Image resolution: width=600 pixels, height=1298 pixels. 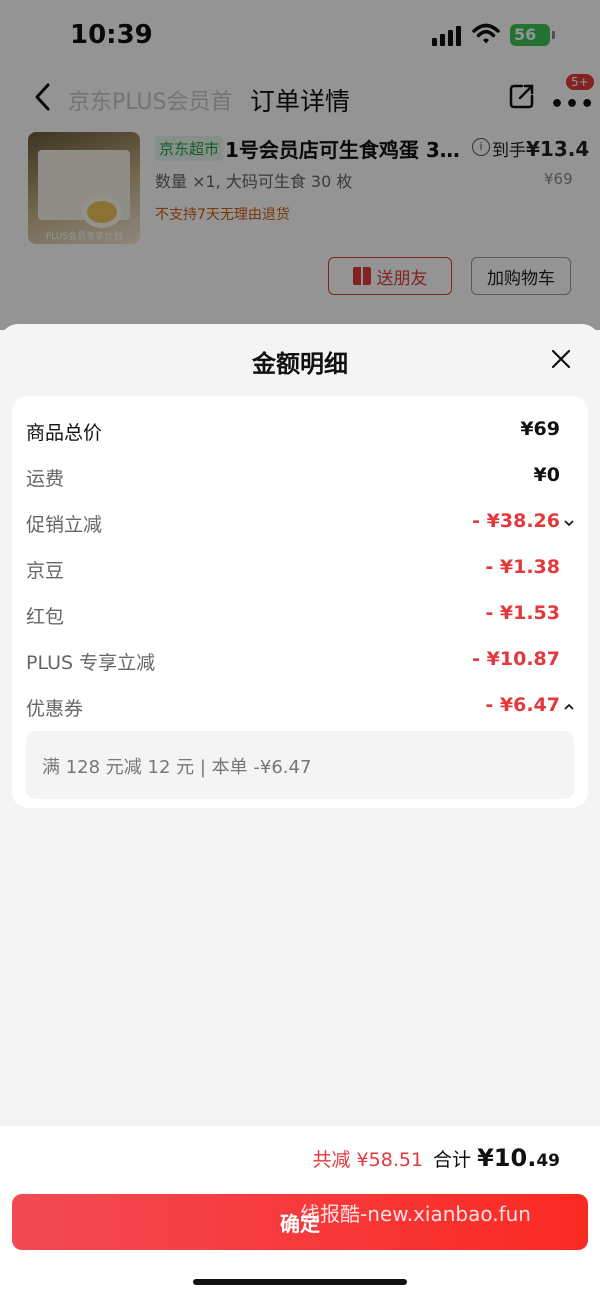 What do you see at coordinates (300, 433) in the screenshot?
I see `row-subtotal: 商品总价 ¥69` at bounding box center [300, 433].